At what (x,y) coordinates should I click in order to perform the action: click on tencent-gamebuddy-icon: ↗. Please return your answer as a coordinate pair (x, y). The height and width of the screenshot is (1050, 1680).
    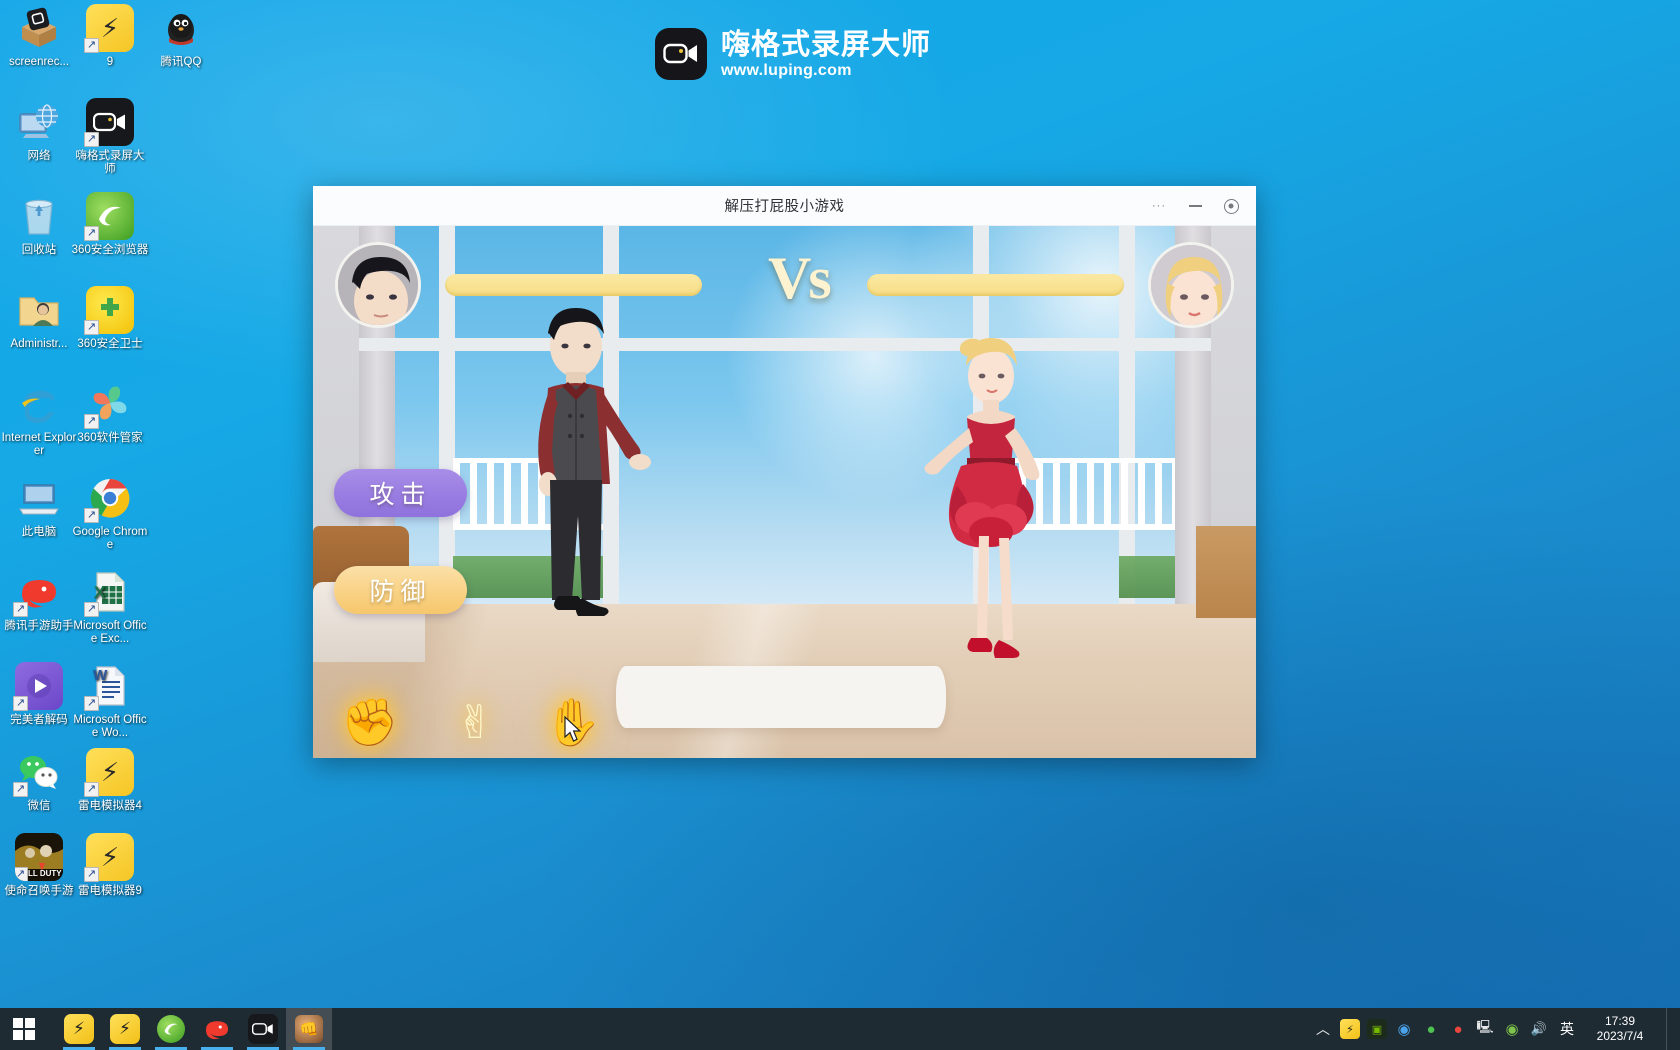
    Looking at the image, I should click on (38, 592).